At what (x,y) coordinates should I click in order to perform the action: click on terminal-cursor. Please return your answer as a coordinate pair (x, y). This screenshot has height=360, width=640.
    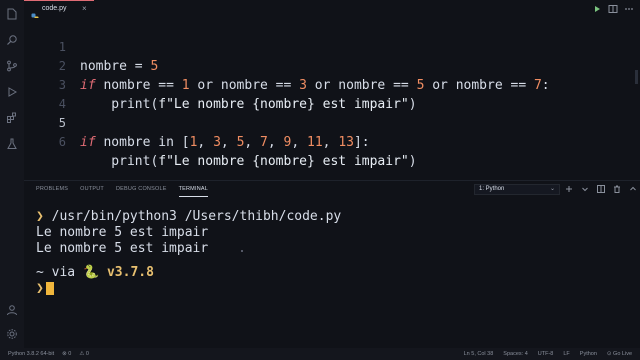
    Looking at the image, I should click on (49, 288).